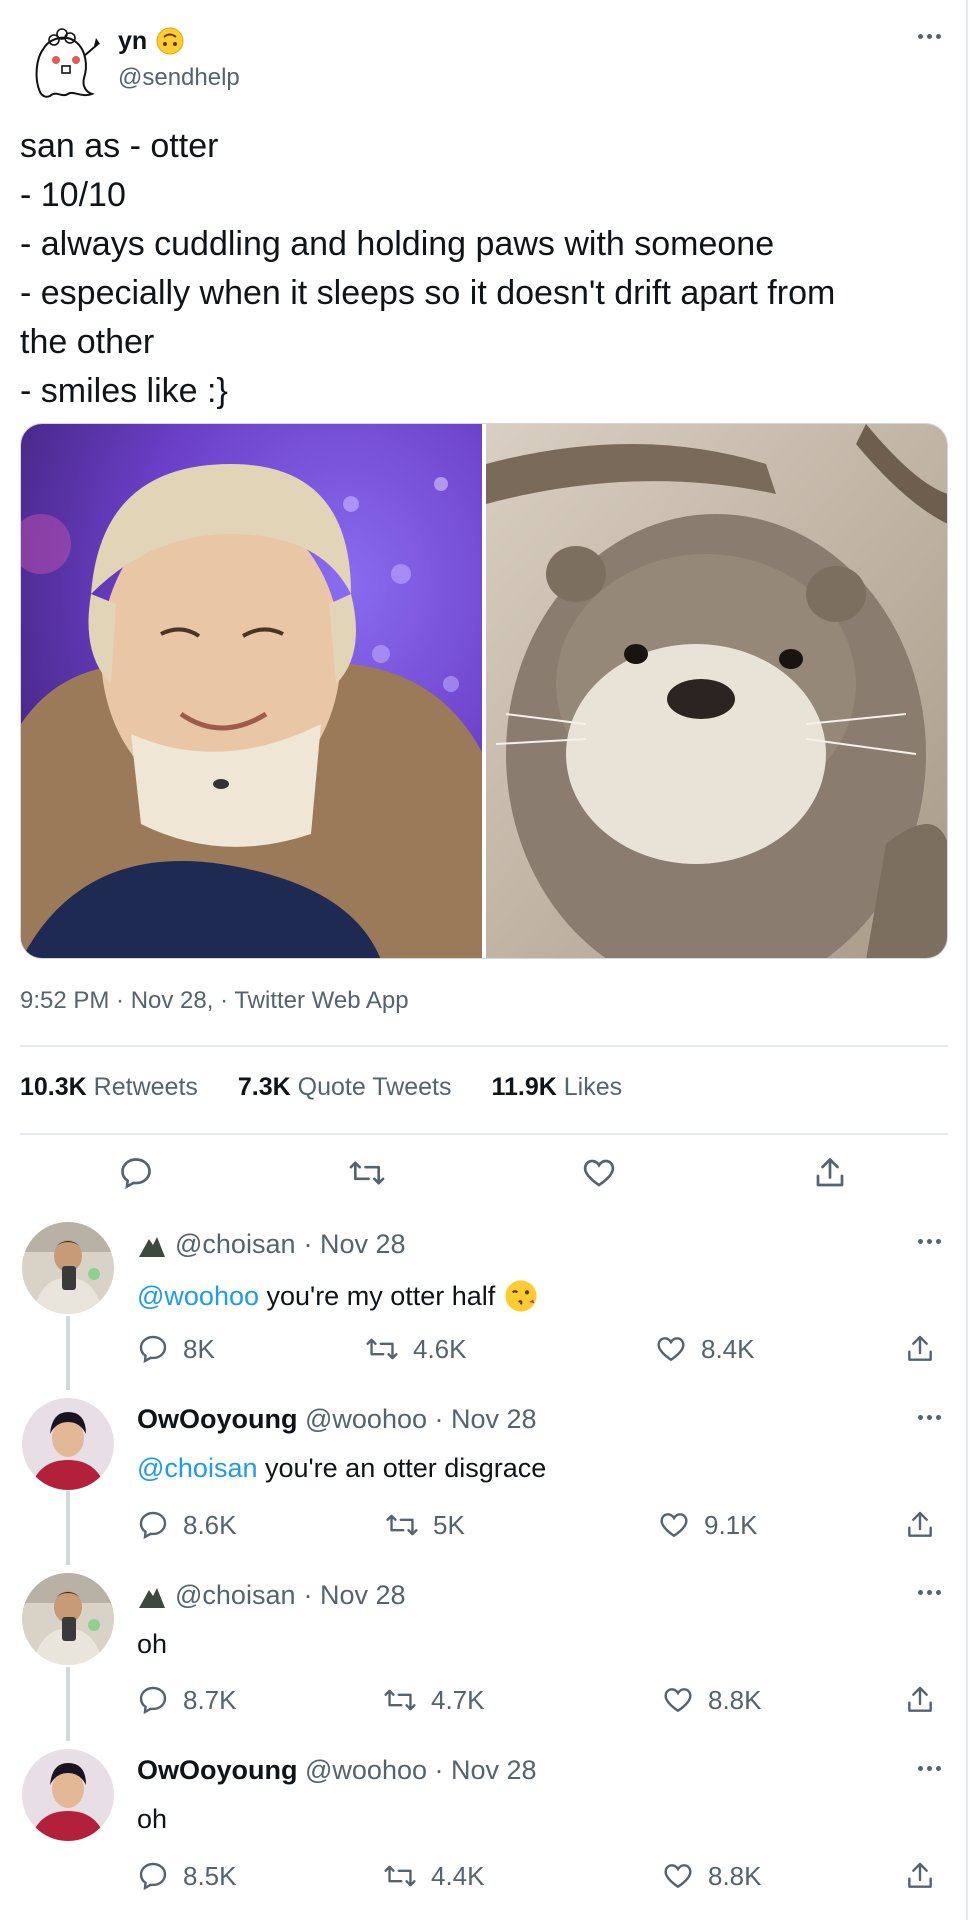 This screenshot has height=1920, width=970. Describe the element at coordinates (458, 1699) in the screenshot. I see `retweet-count-value: 4.7K` at that location.